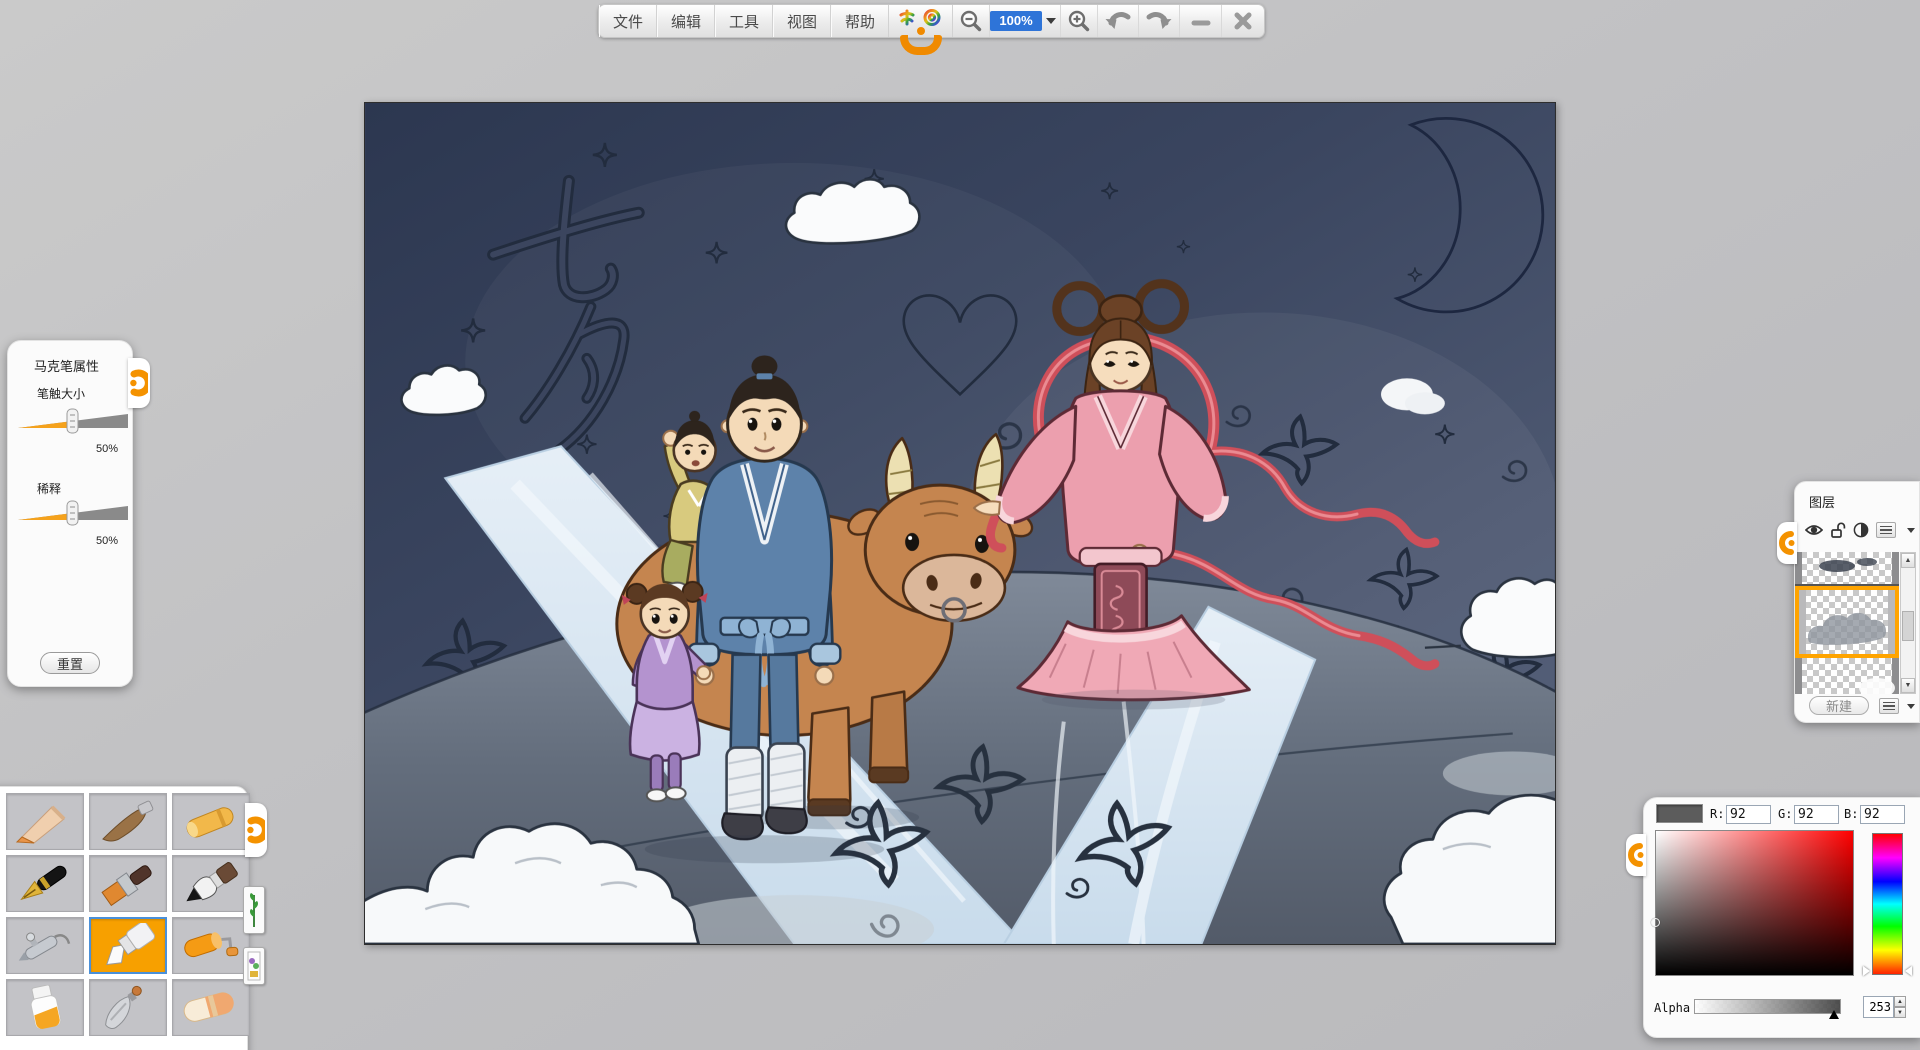 This screenshot has height=1050, width=1920. Describe the element at coordinates (1882, 814) in the screenshot. I see `b-input` at that location.